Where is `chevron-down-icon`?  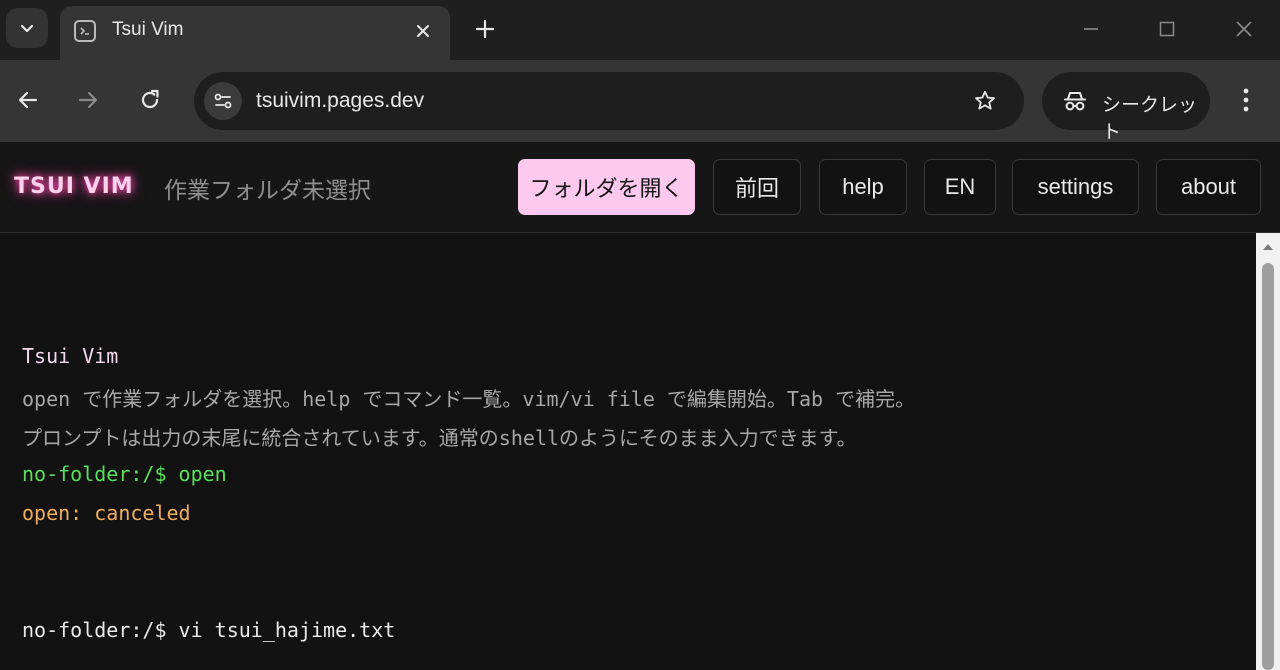
chevron-down-icon is located at coordinates (27, 28).